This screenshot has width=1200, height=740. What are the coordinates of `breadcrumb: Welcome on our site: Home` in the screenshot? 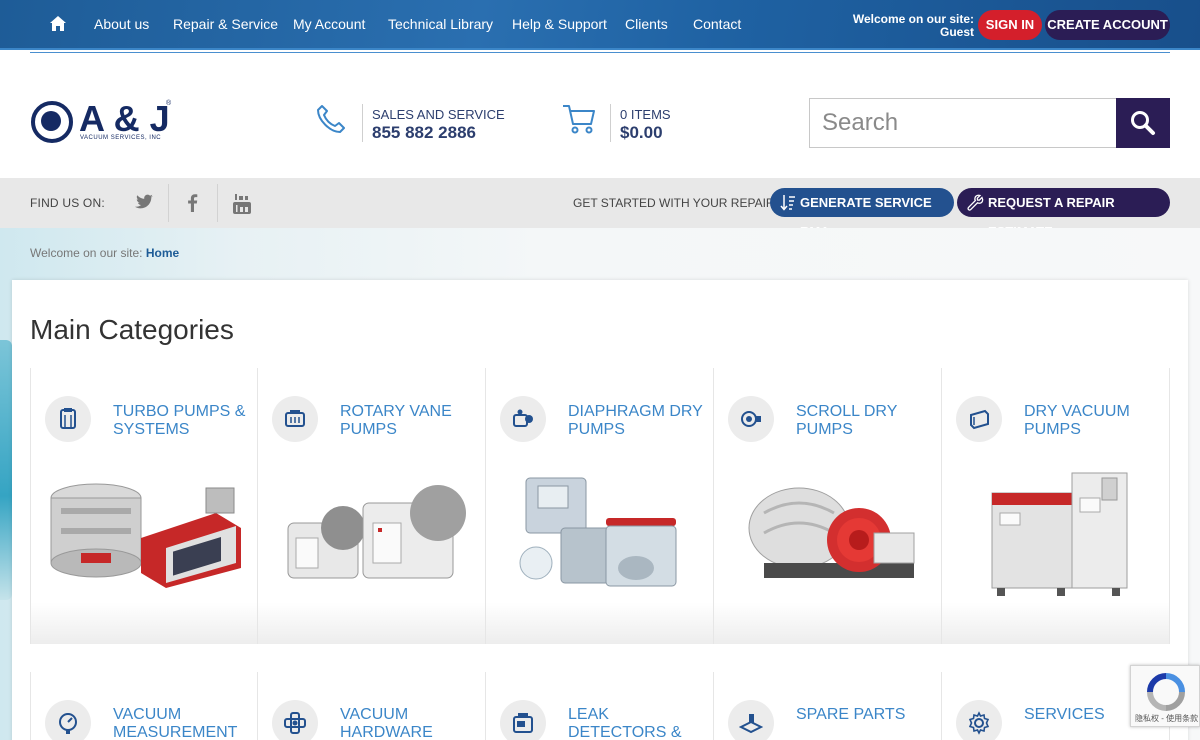 It's located at (104, 253).